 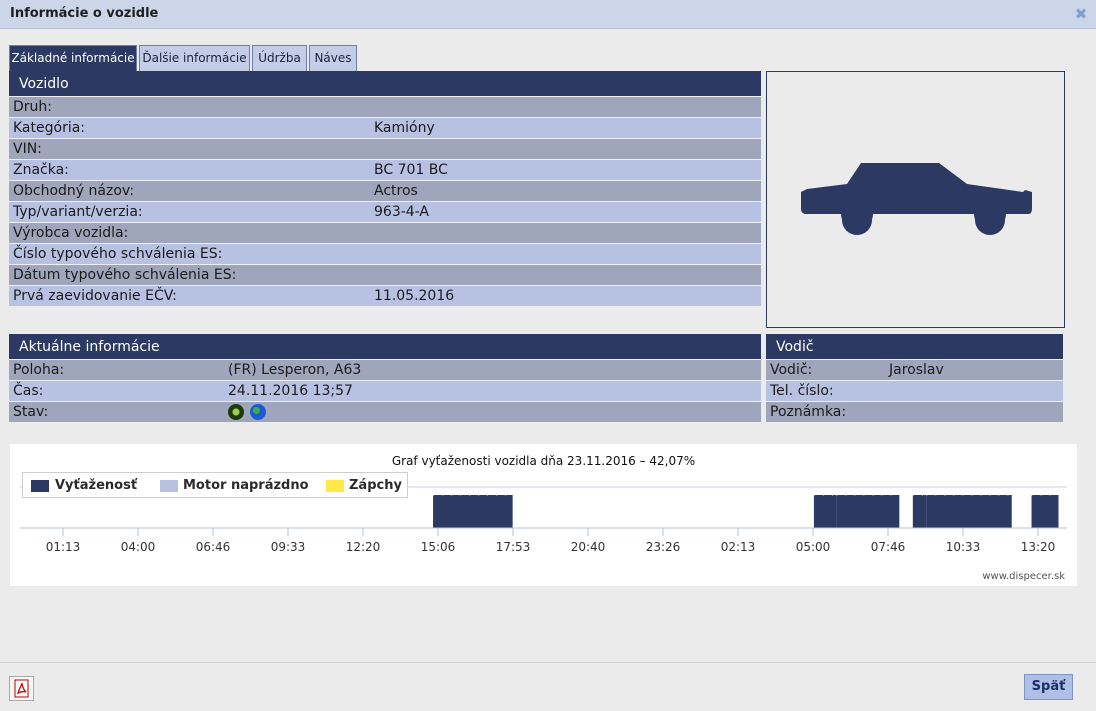 What do you see at coordinates (385, 253) in the screenshot?
I see `vehicle-row-approval-number: Číslo typového schválenia ES:` at bounding box center [385, 253].